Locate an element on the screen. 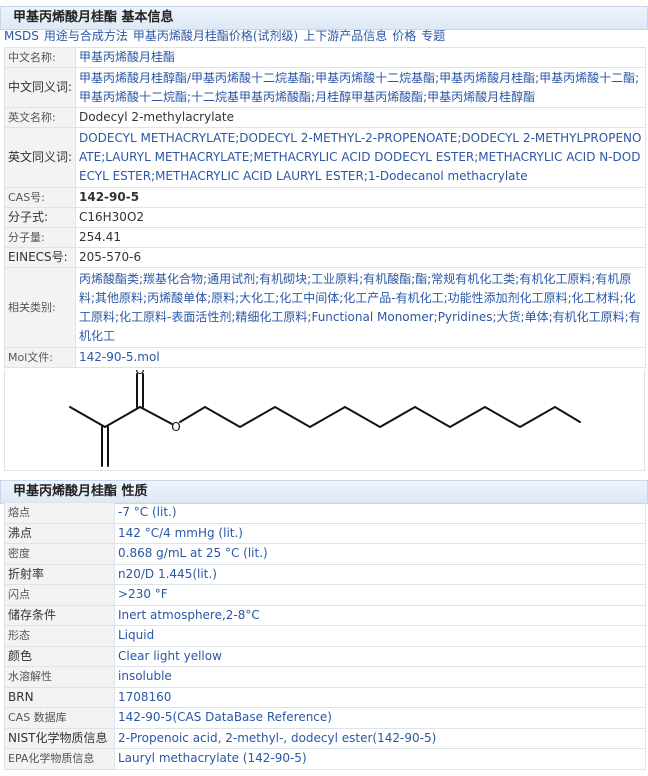  prop-row: 折射率 n20/D 1.445(lit.) is located at coordinates (325, 574).